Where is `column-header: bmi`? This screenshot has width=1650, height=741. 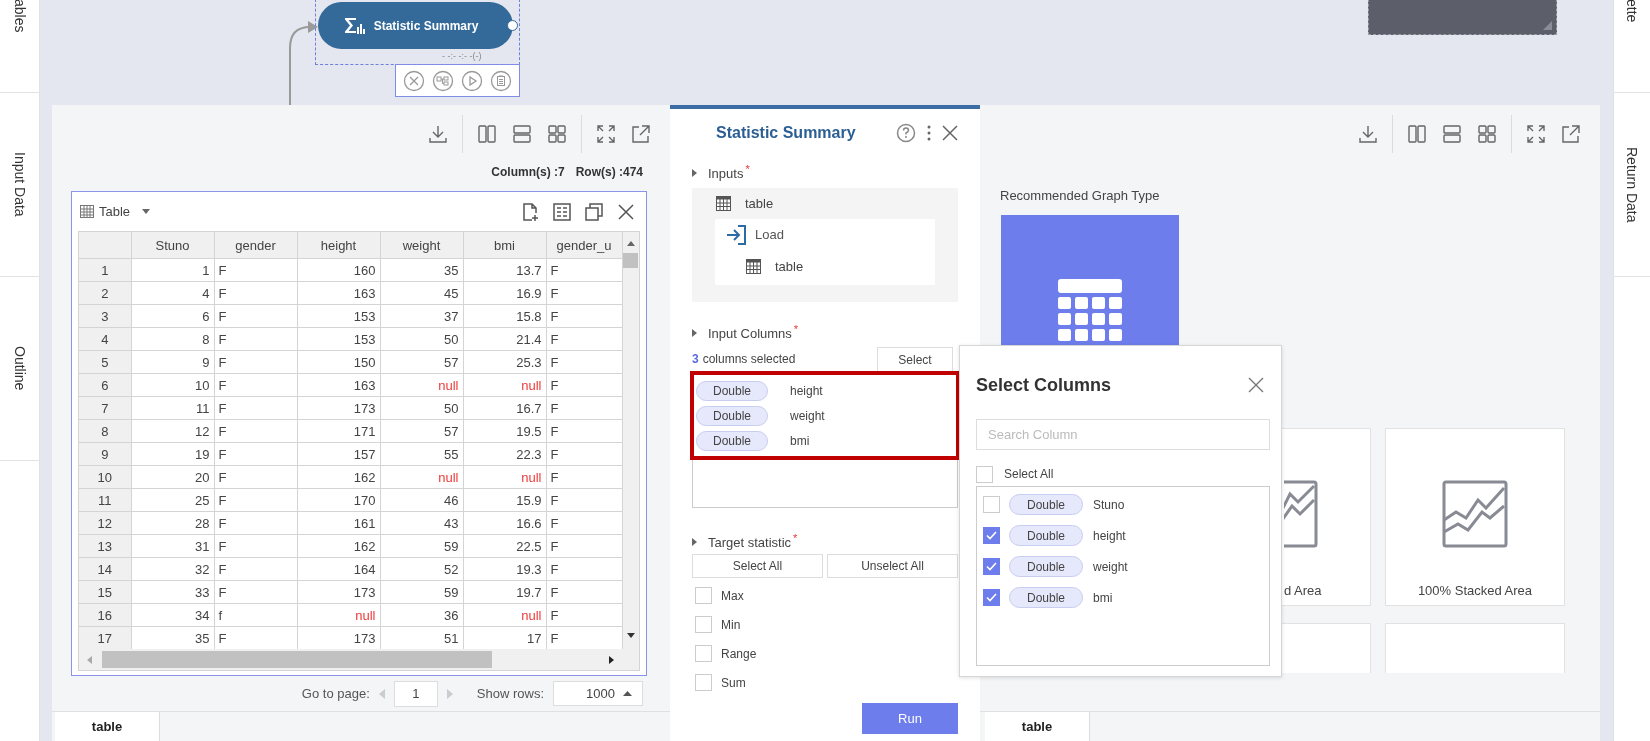 column-header: bmi is located at coordinates (504, 245).